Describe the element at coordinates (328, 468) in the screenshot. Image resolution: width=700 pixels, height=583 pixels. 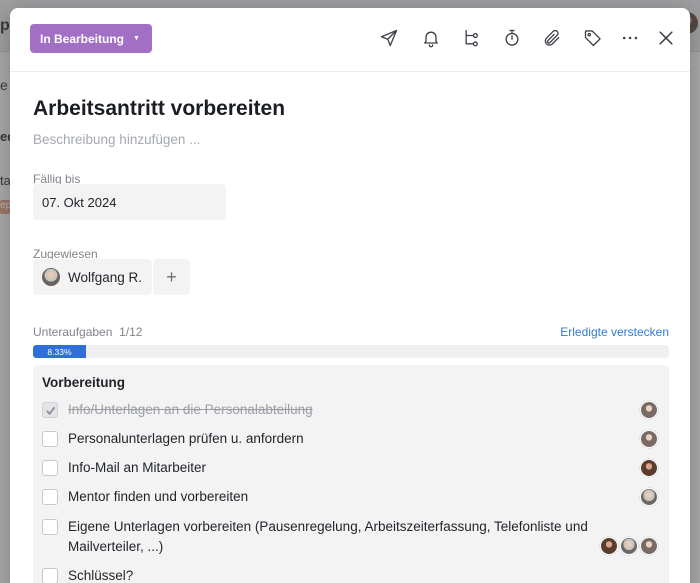
I see `subtask-text: Info-Mail an Mitarbeiter` at that location.